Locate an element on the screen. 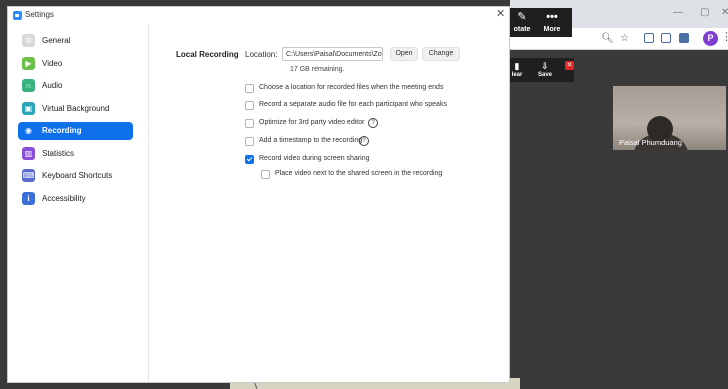 The height and width of the screenshot is (389, 728). annotate-close-icon: ✕ is located at coordinates (569, 65).